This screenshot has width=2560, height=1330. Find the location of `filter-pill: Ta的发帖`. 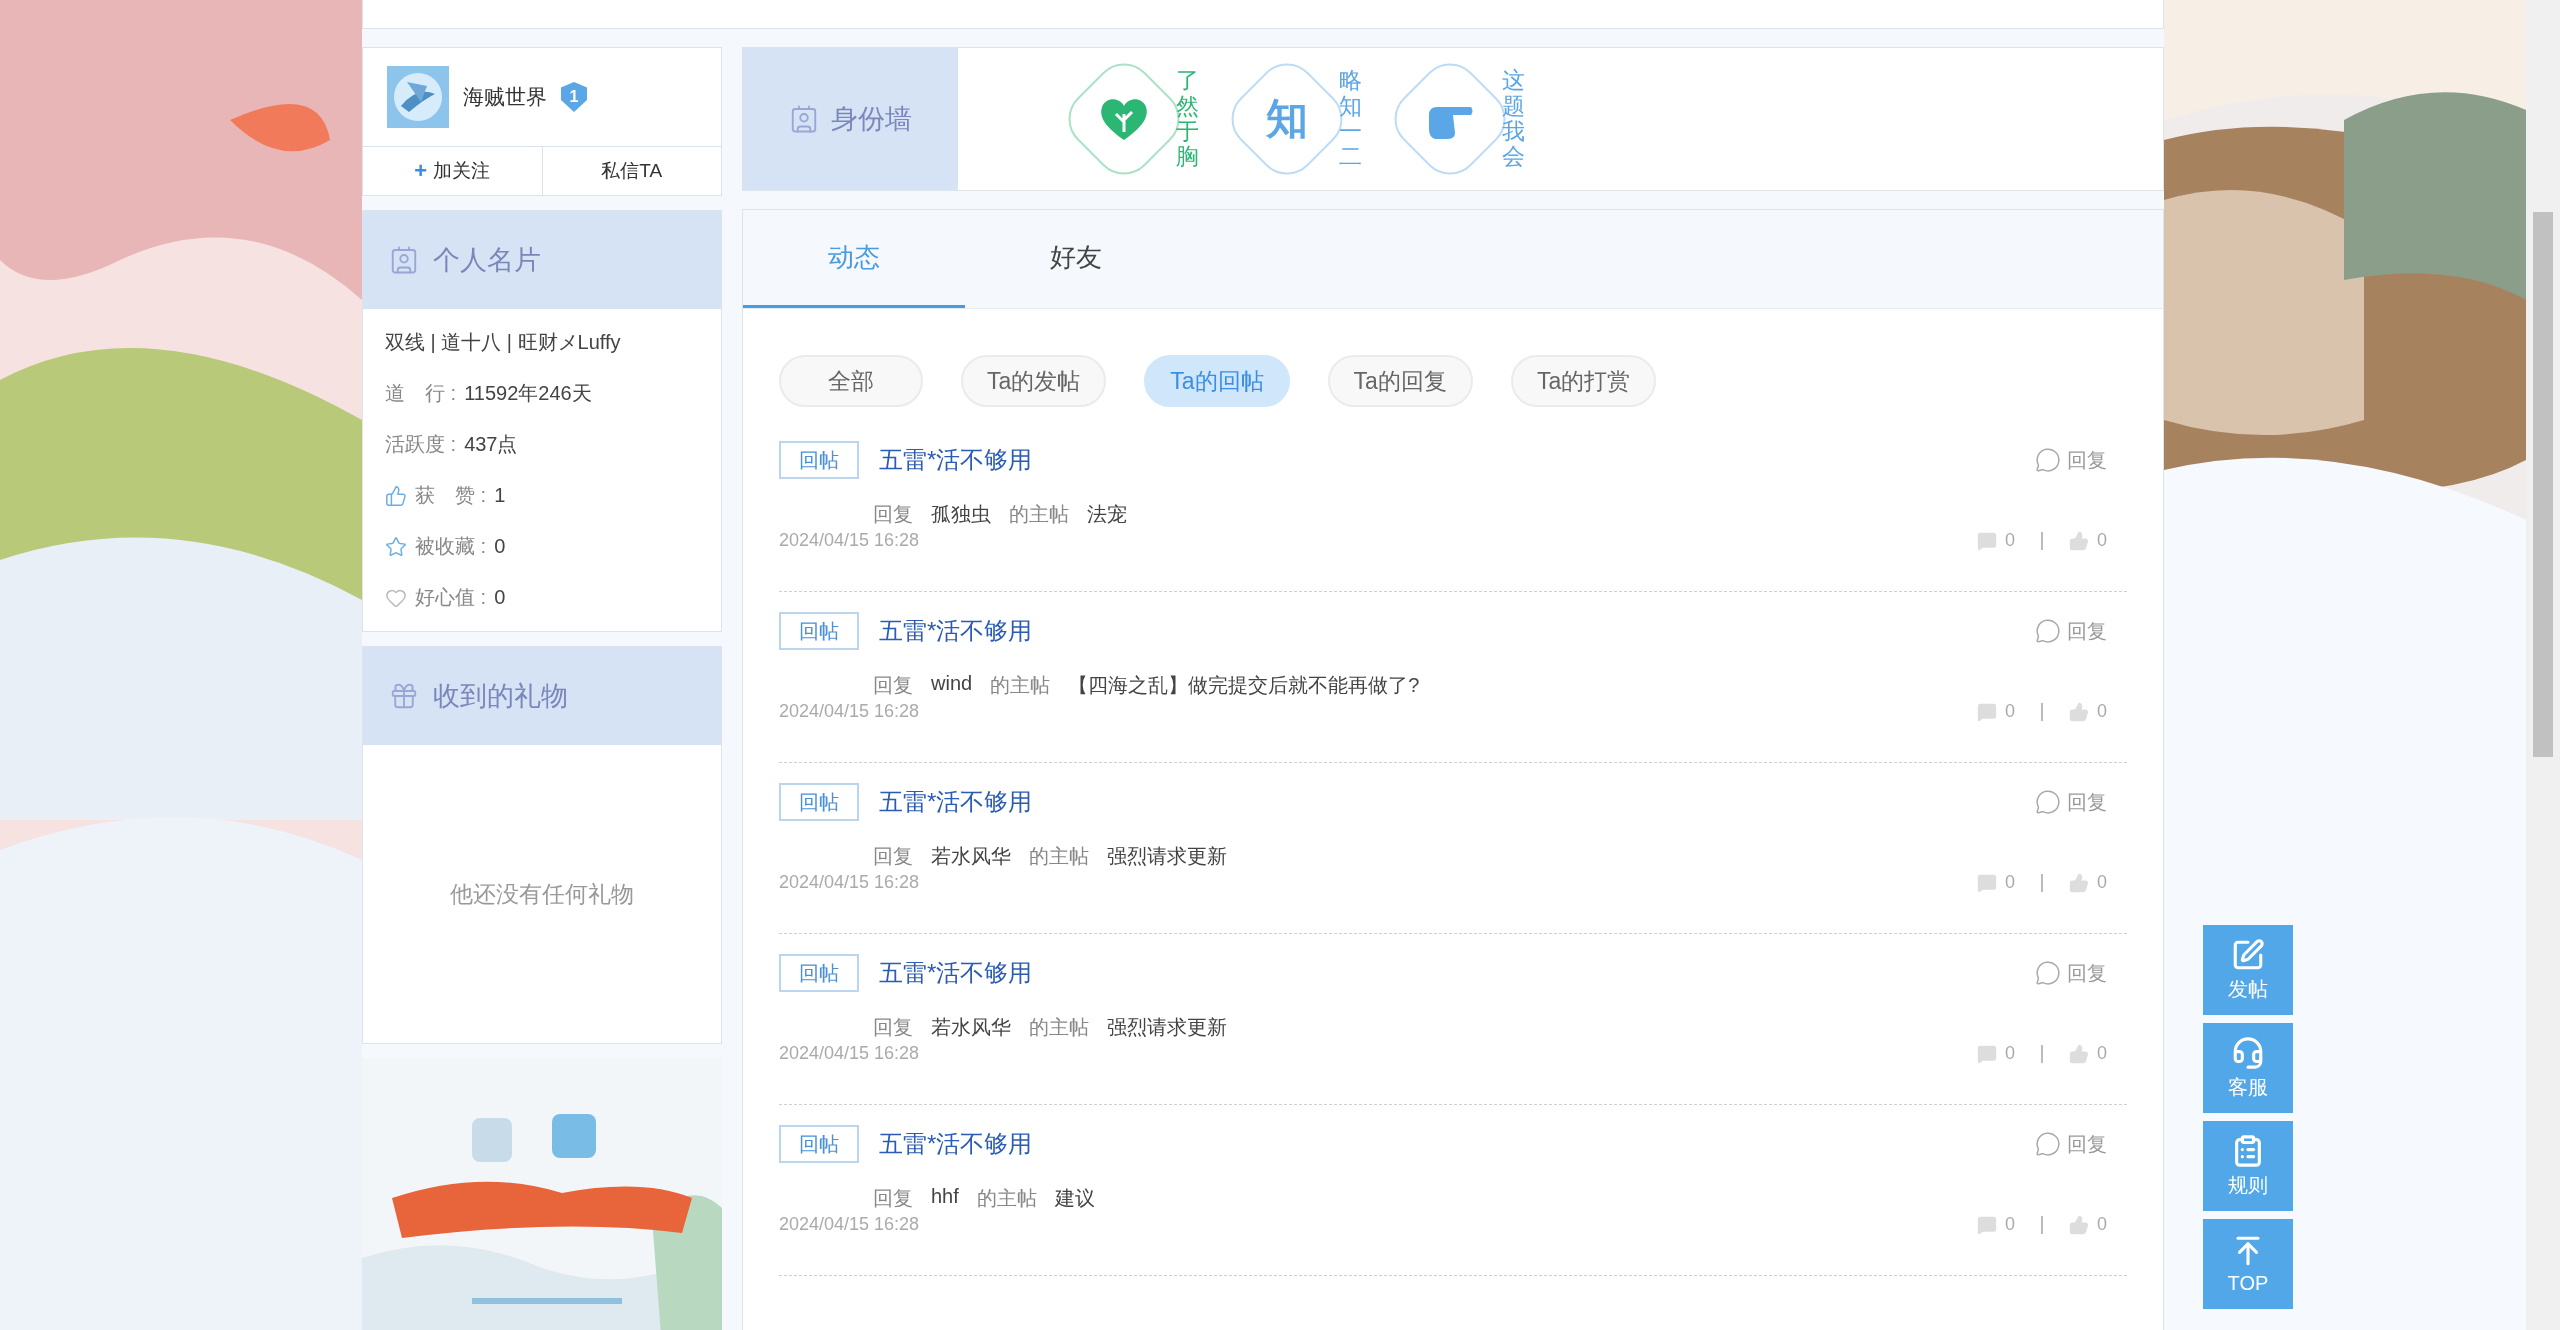

filter-pill: Ta的发帖 is located at coordinates (1034, 381).